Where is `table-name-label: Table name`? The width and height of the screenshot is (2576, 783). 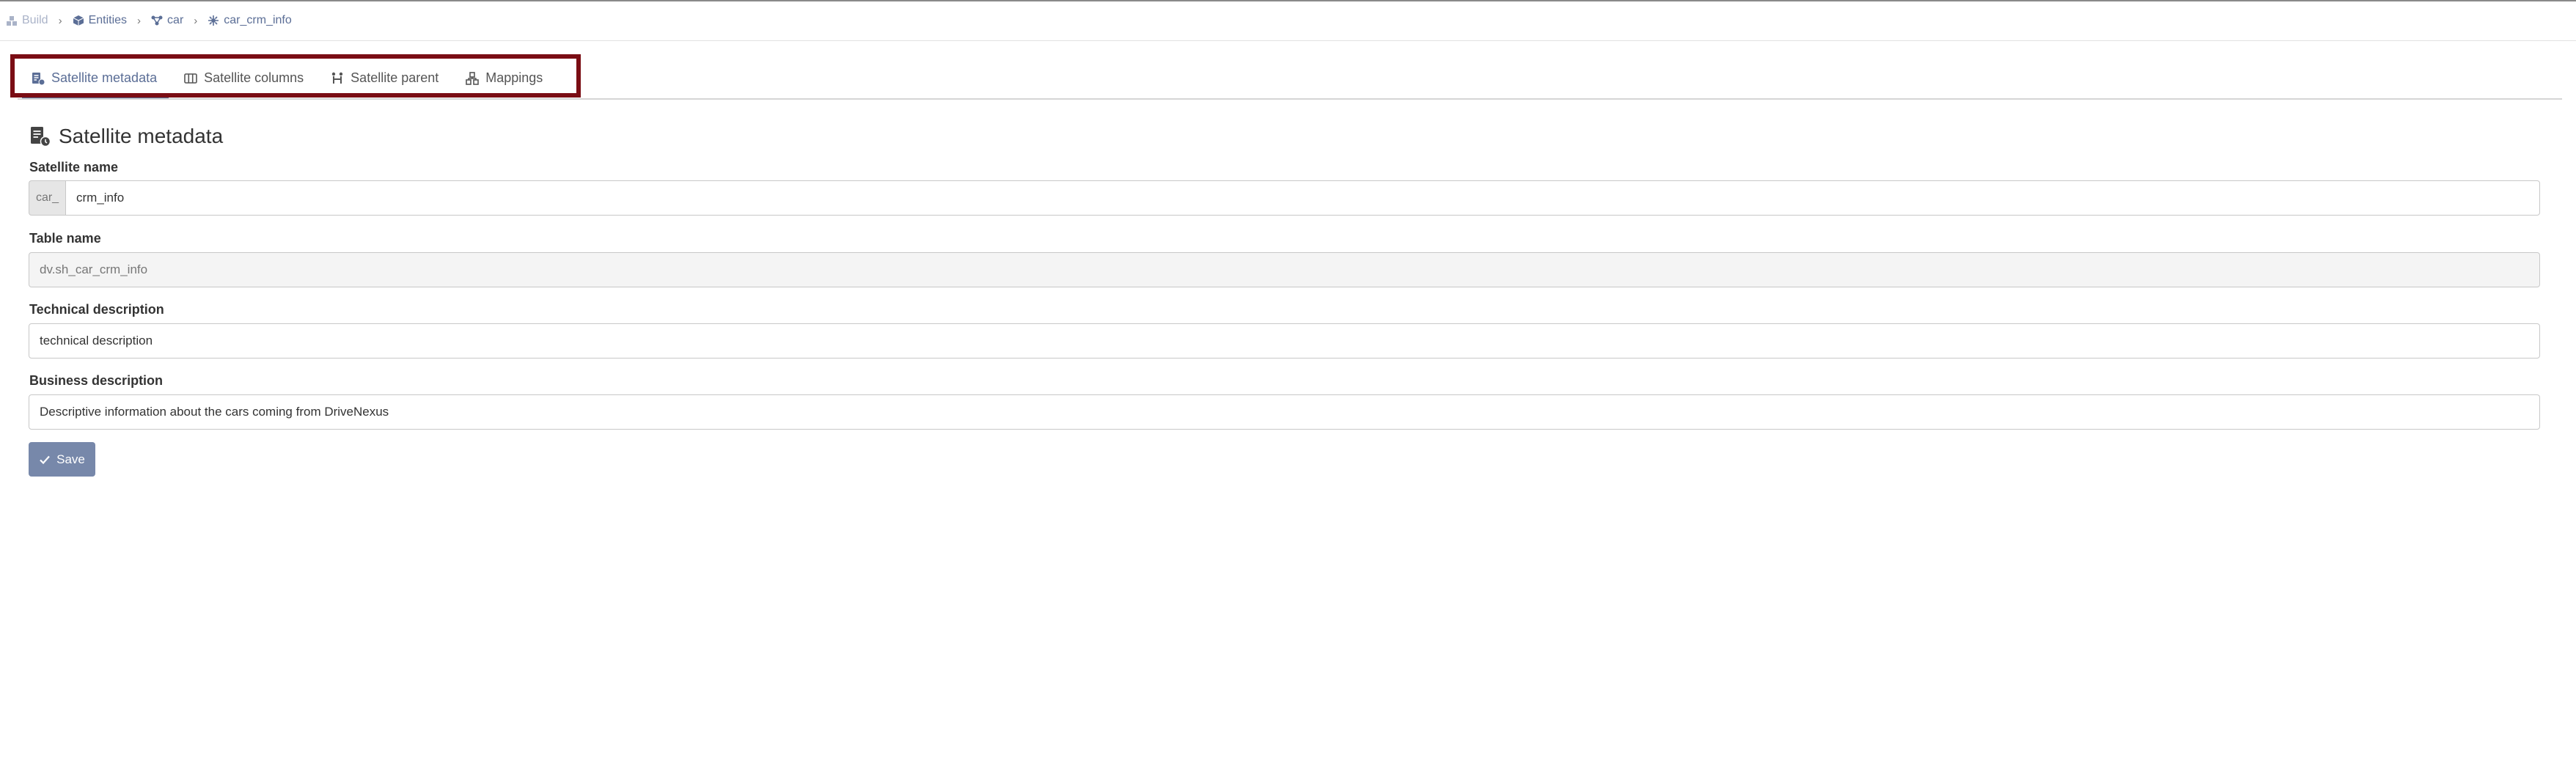
table-name-label: Table name is located at coordinates (65, 238).